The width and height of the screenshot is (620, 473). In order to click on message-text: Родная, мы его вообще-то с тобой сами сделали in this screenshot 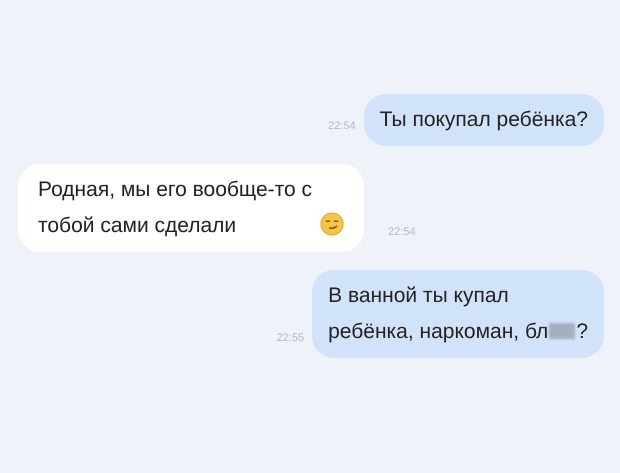, I will do `click(175, 208)`.